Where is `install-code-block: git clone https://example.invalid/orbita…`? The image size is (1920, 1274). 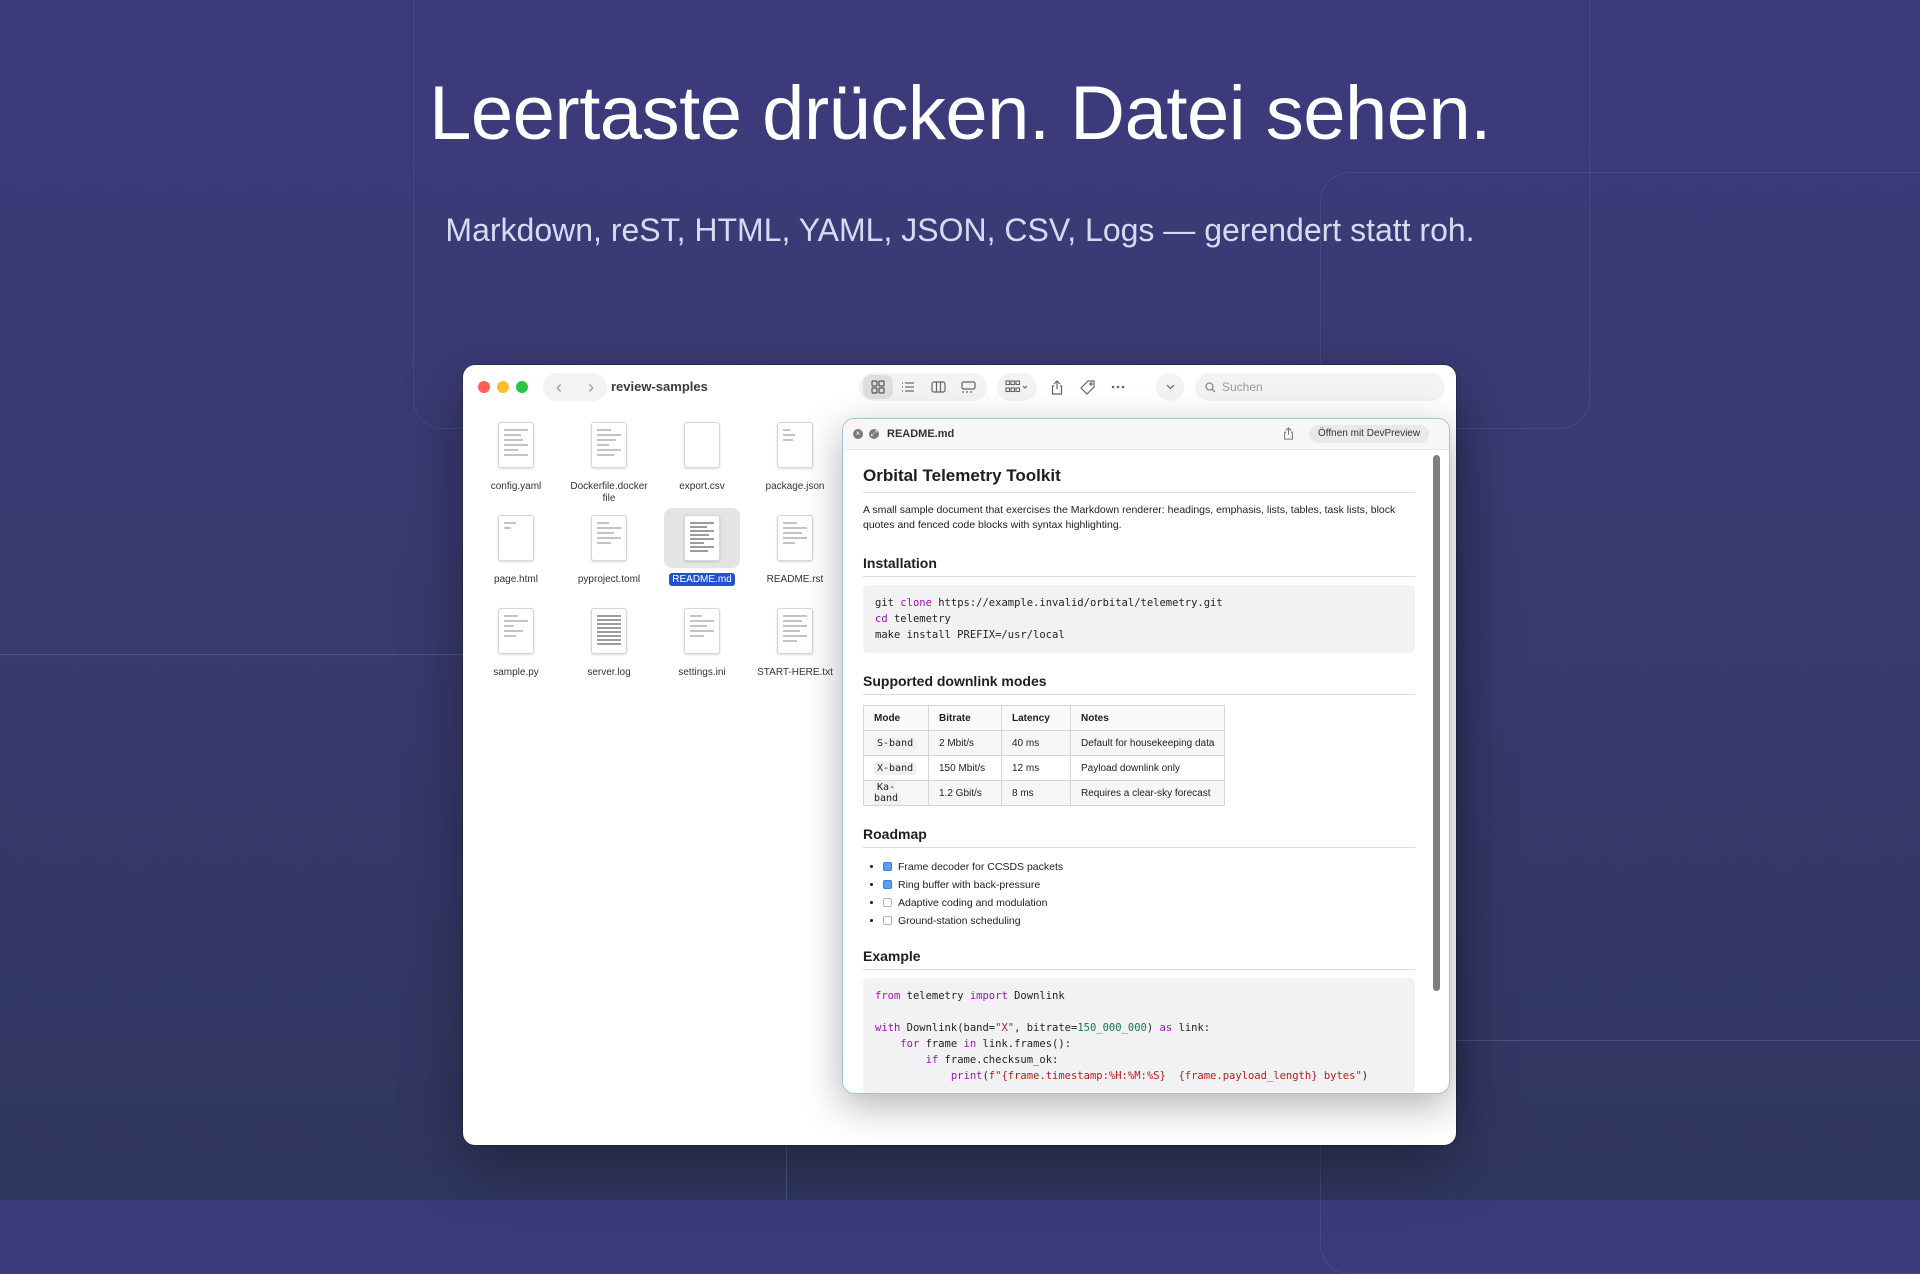 install-code-block: git clone https://example.invalid/orbita… is located at coordinates (1139, 619).